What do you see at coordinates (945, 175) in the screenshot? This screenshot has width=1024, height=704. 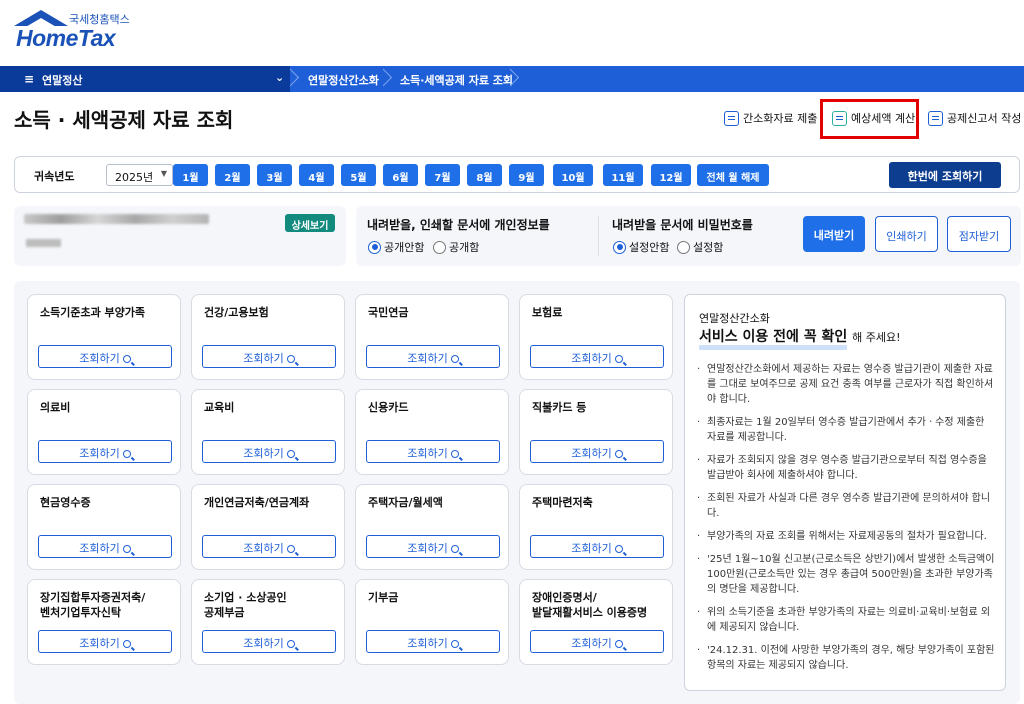 I see `query-all-button: 한번에 조회하기` at bounding box center [945, 175].